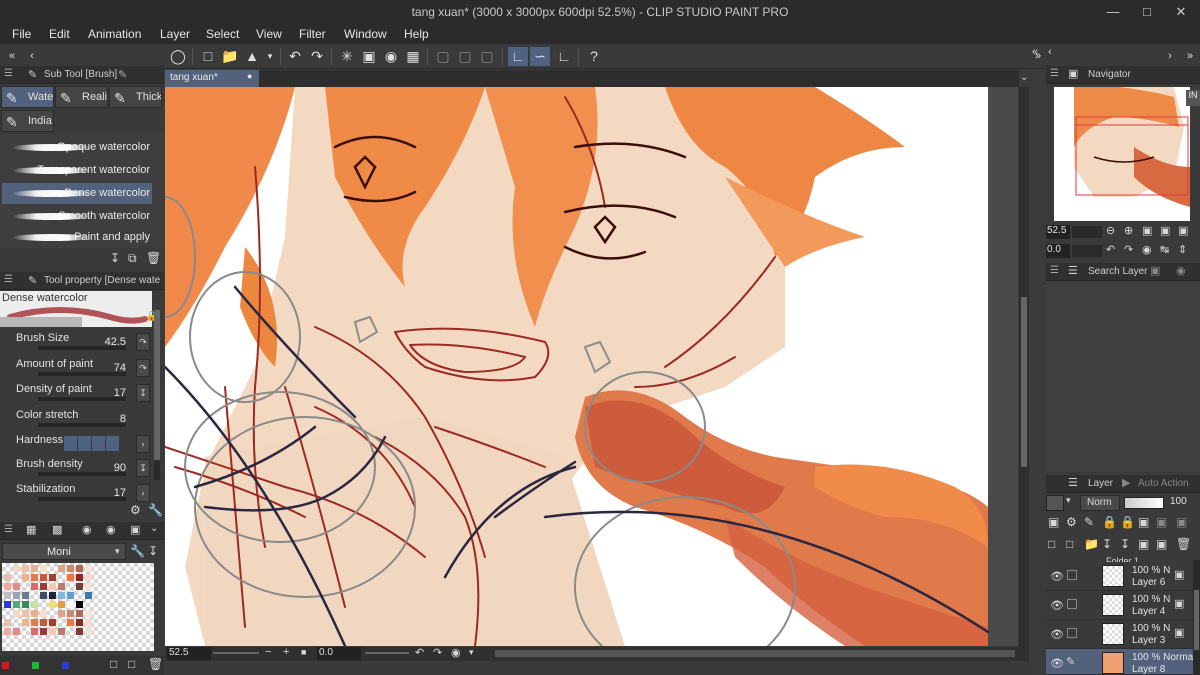 The image size is (1200, 675). Describe the element at coordinates (1148, 669) in the screenshot. I see `layer-name: Layer 8` at that location.